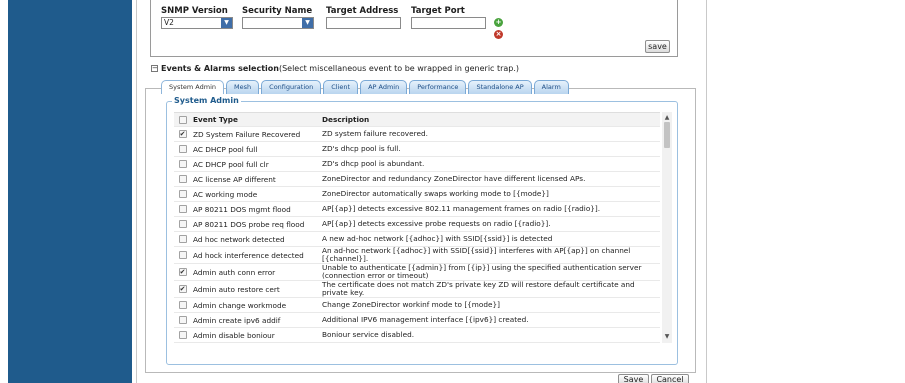 Image resolution: width=905 pixels, height=383 pixels. I want to click on event-type: Admin change workmode, so click(240, 305).